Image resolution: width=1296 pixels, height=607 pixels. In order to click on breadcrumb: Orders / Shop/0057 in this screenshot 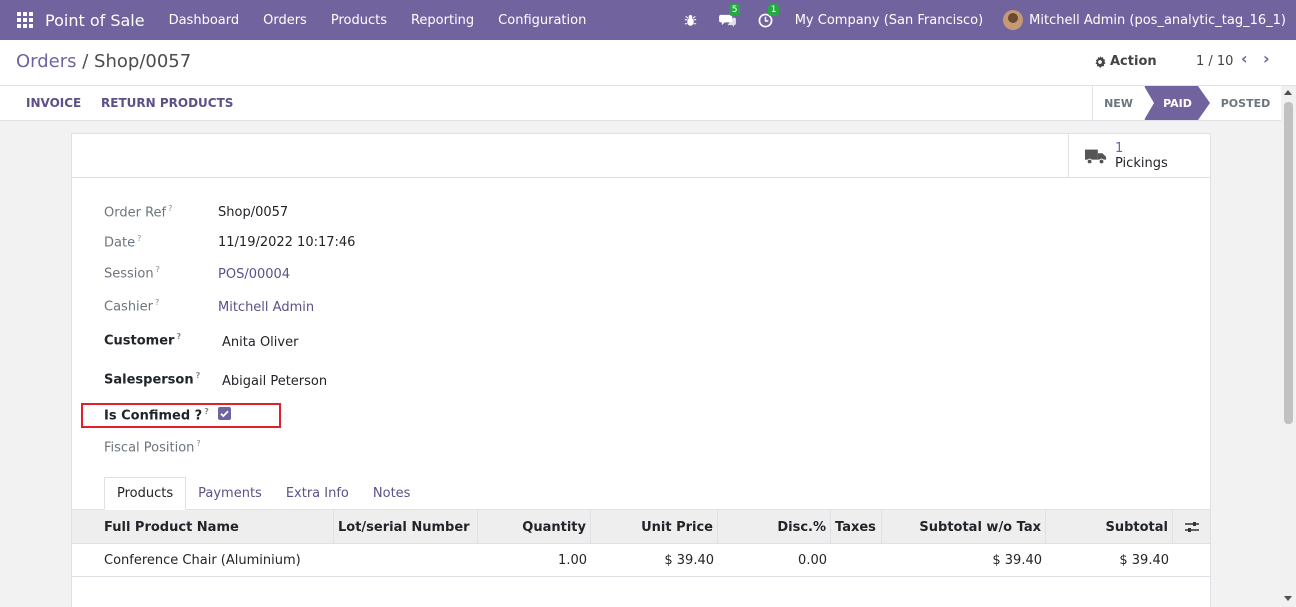, I will do `click(103, 61)`.